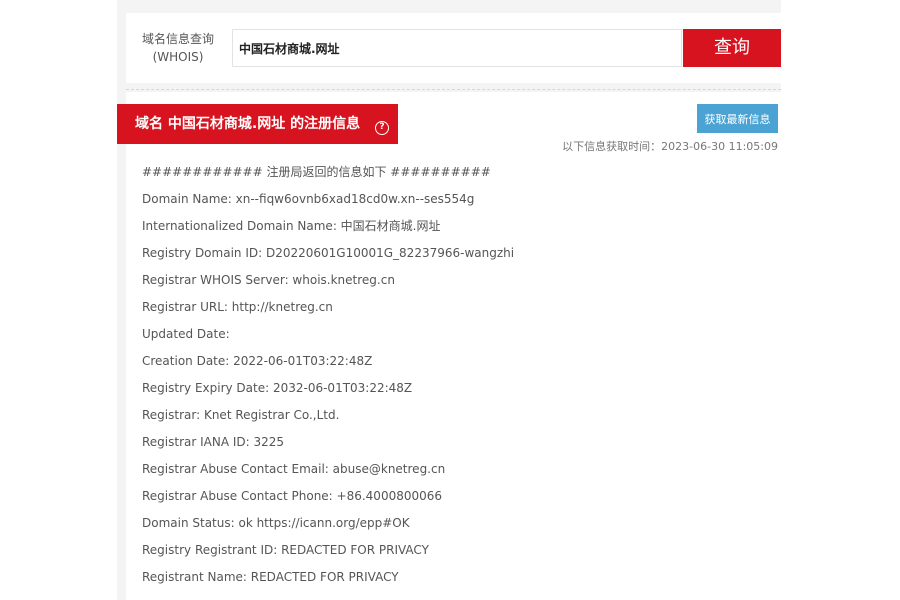 This screenshot has height=600, width=900. What do you see at coordinates (257, 361) in the screenshot?
I see `whois-line: Creation Date: 2022-06-01T03:22:48Z` at bounding box center [257, 361].